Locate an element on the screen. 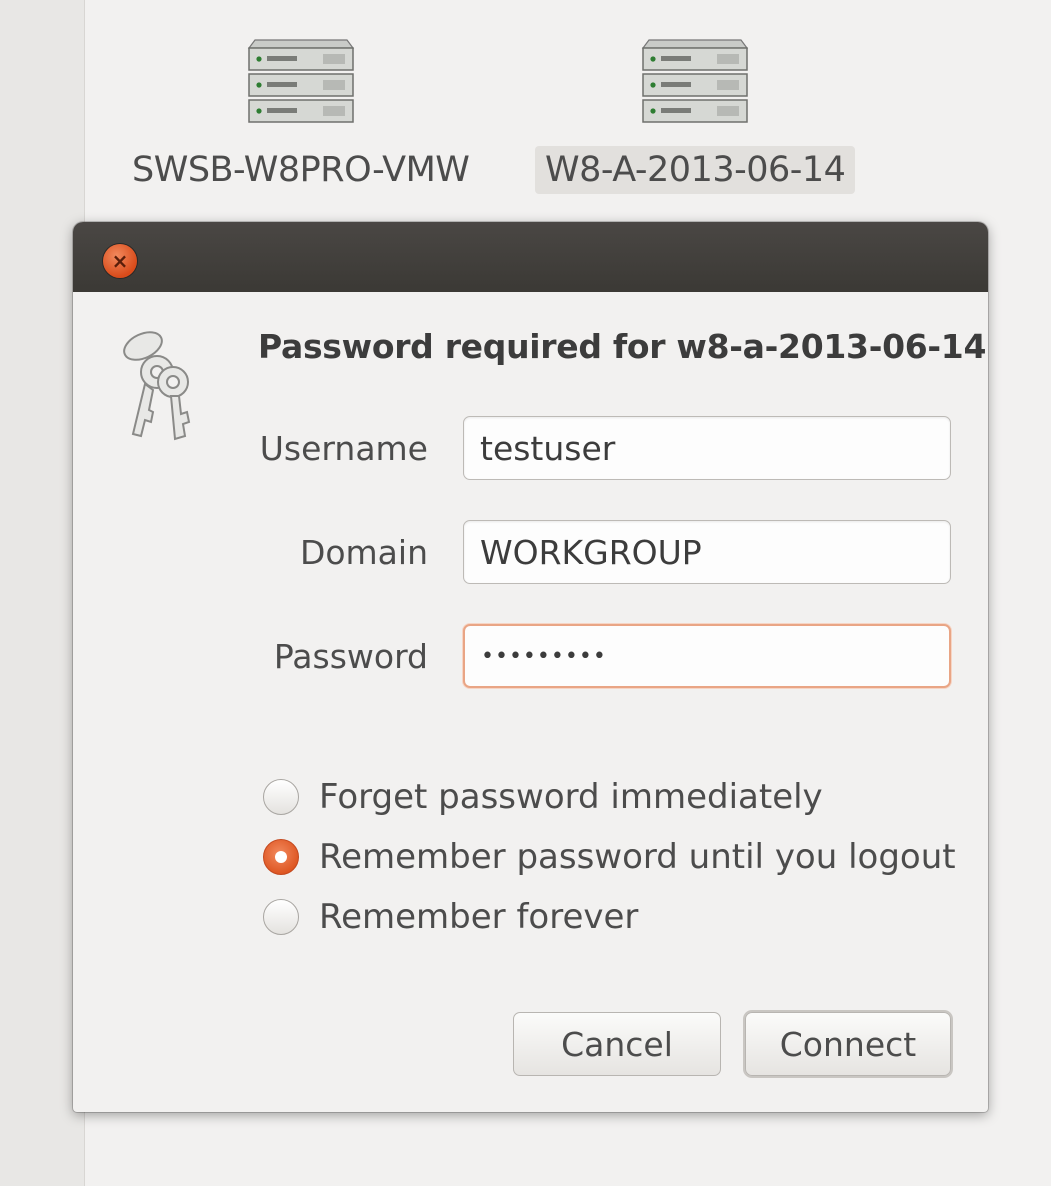 This screenshot has width=1051, height=1186. radio-remember-until-logout: Remember password until you logout is located at coordinates (609, 857).